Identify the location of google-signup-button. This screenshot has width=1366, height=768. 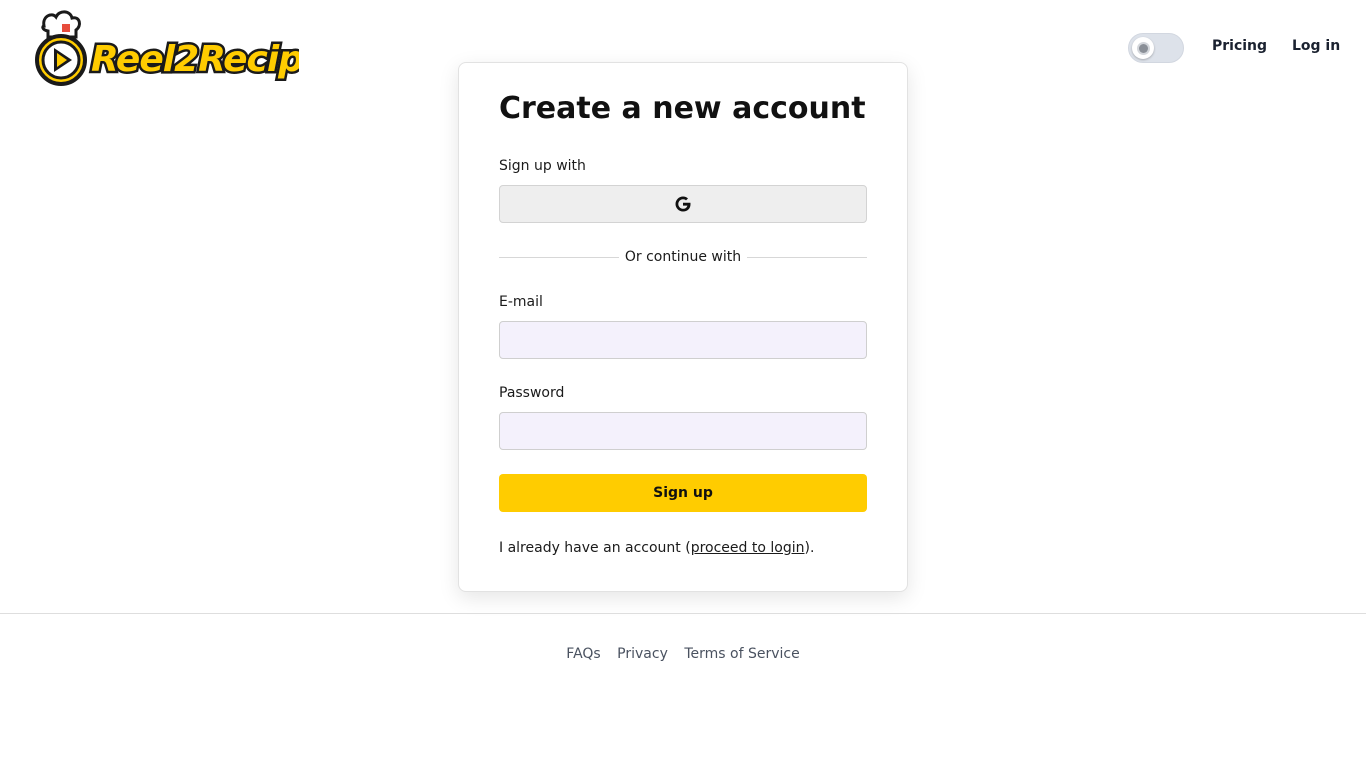
(683, 204).